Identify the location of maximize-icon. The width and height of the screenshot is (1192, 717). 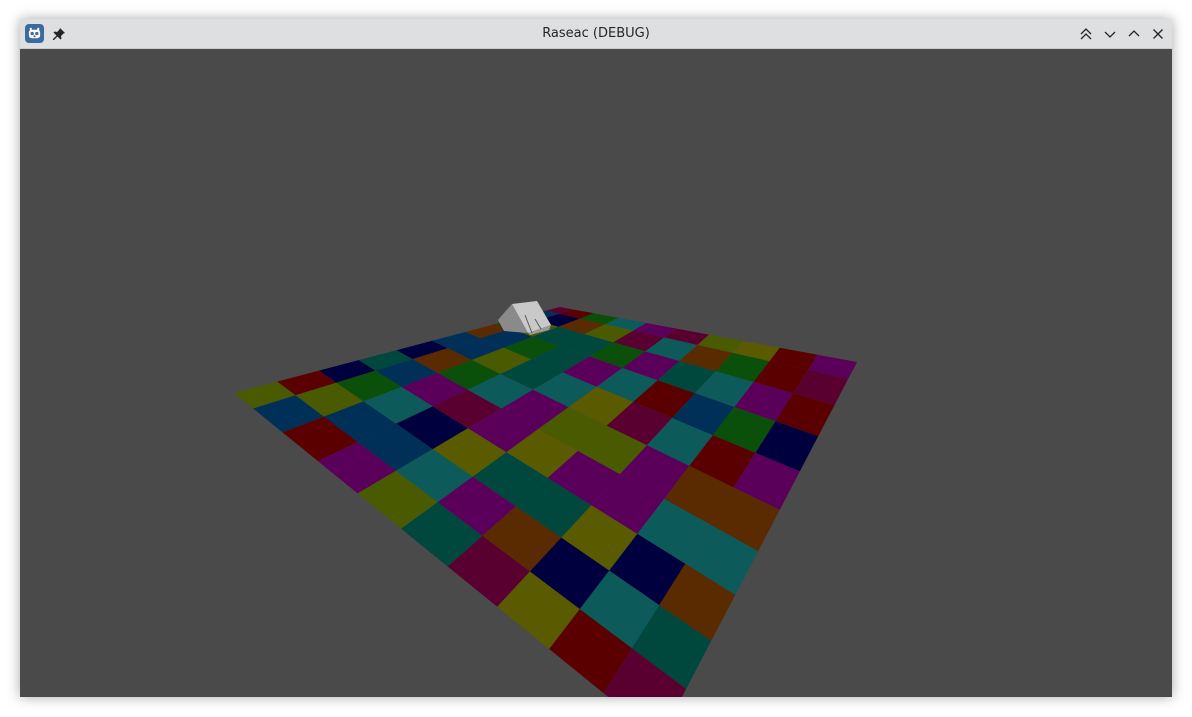
(1134, 34).